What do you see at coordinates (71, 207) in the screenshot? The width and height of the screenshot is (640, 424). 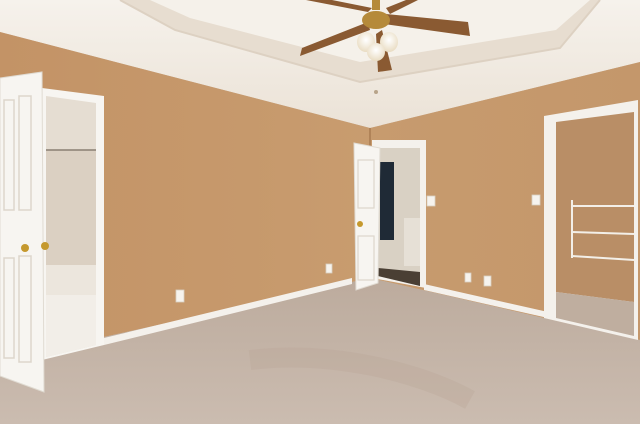 I see `shower-surround` at bounding box center [71, 207].